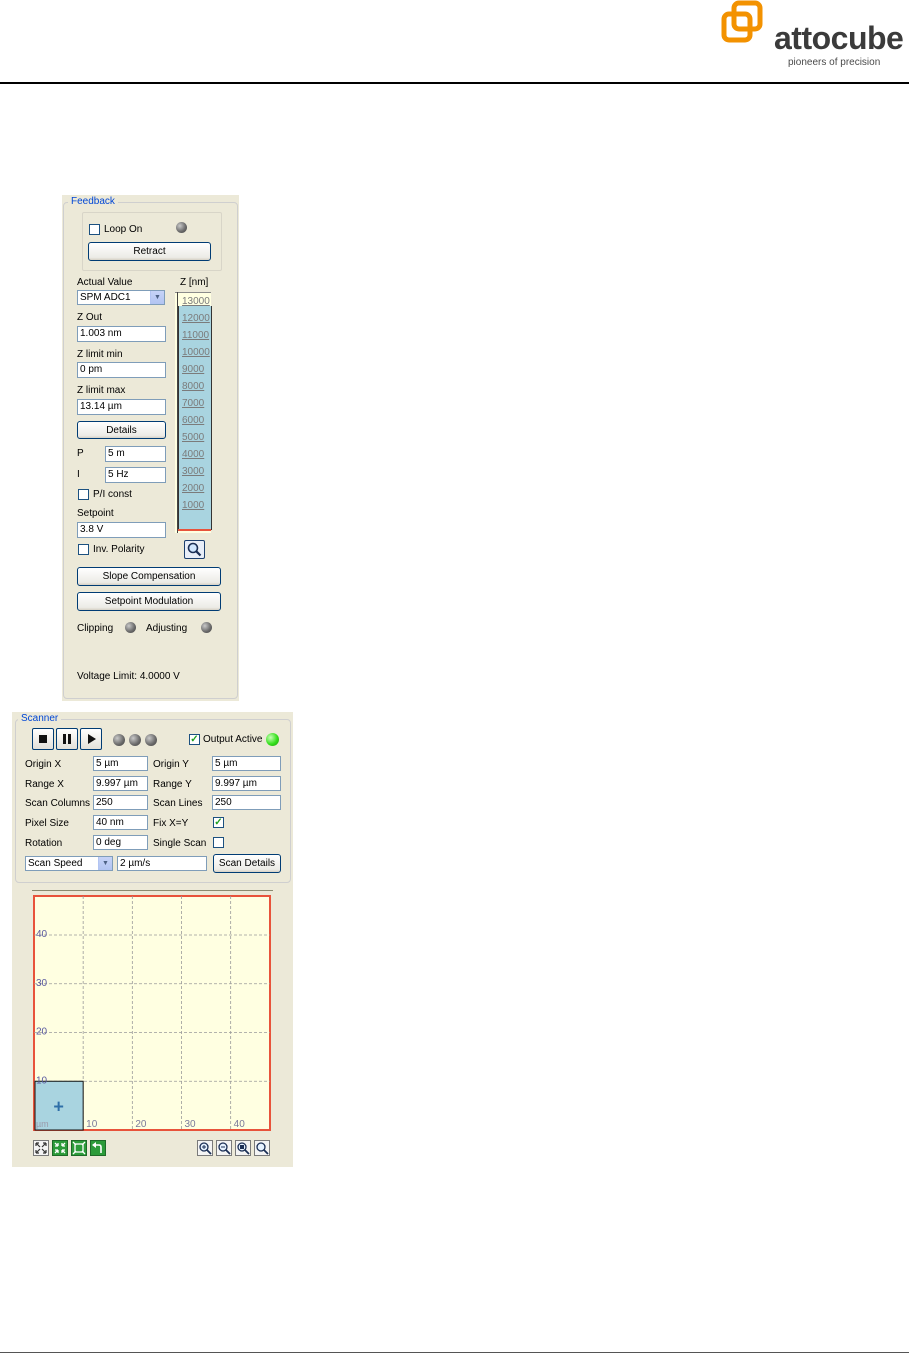 Image resolution: width=909 pixels, height=1354 pixels. I want to click on play-icon, so click(92, 739).